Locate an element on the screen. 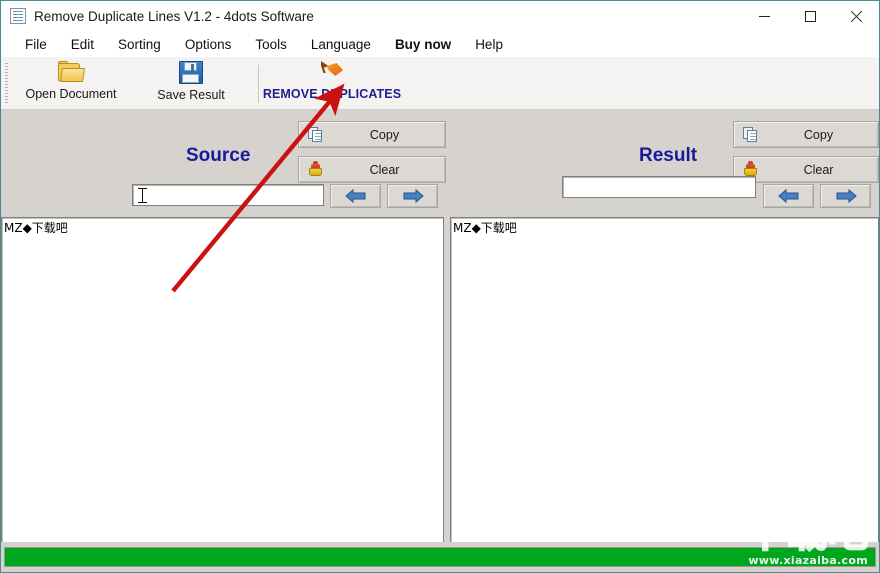  window-controls is located at coordinates (810, 16).